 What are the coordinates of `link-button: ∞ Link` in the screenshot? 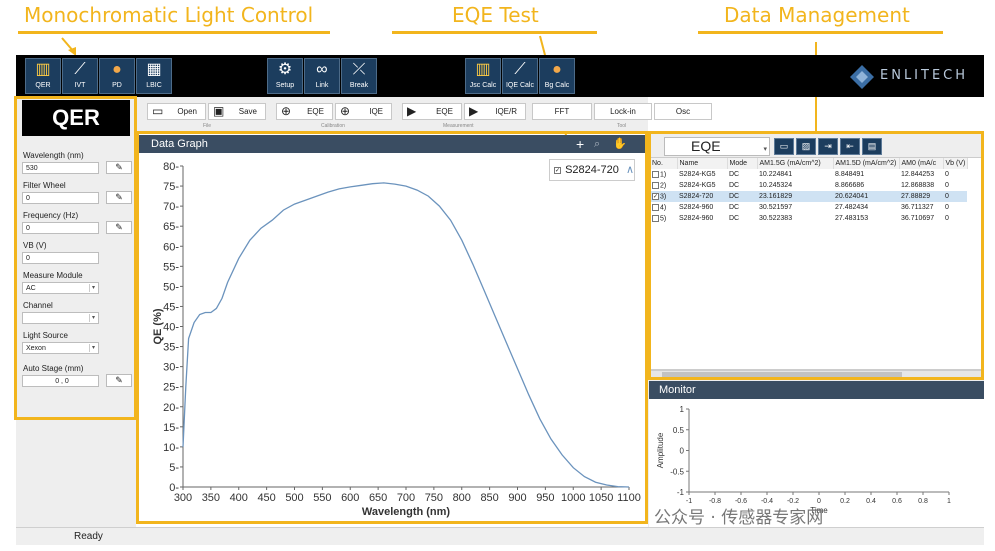 It's located at (322, 76).